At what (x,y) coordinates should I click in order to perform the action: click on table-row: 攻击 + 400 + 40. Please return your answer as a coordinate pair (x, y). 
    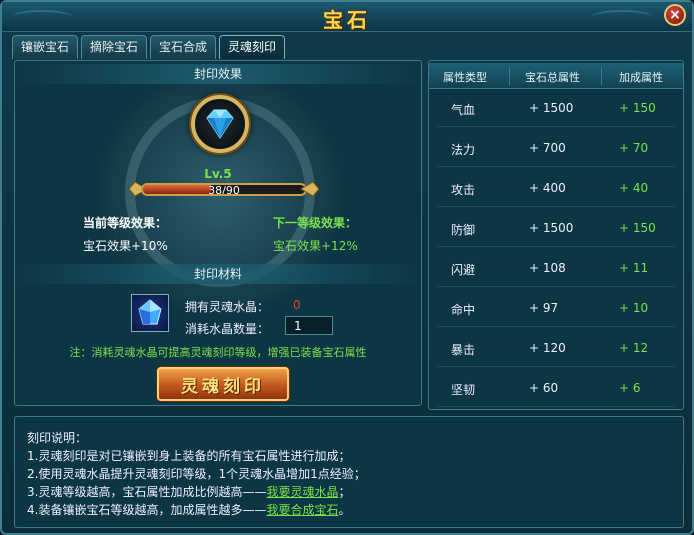
    Looking at the image, I should click on (556, 189).